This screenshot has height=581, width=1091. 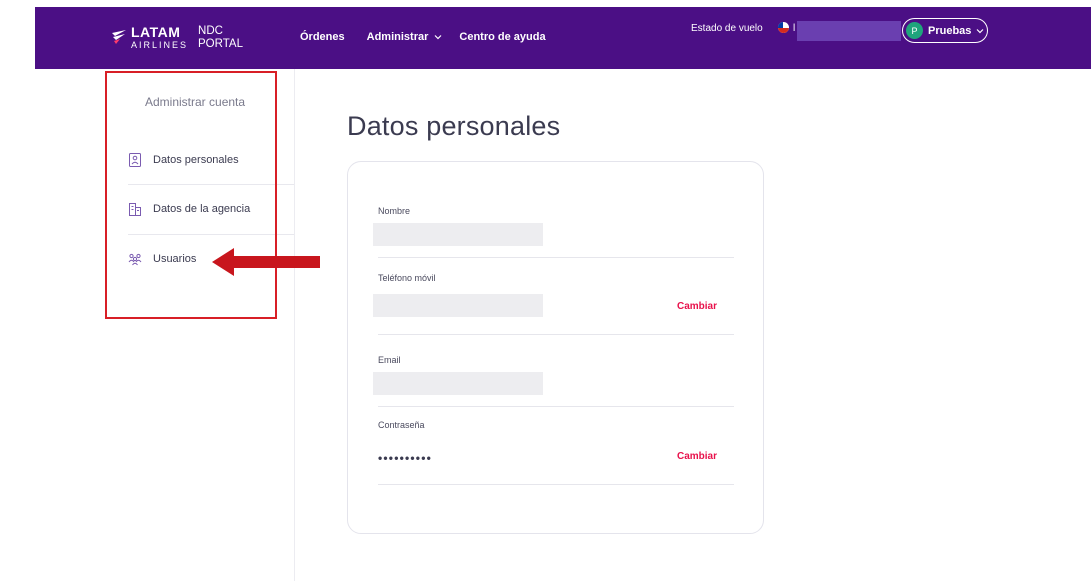 What do you see at coordinates (950, 30) in the screenshot?
I see `profile-name: Pruebas` at bounding box center [950, 30].